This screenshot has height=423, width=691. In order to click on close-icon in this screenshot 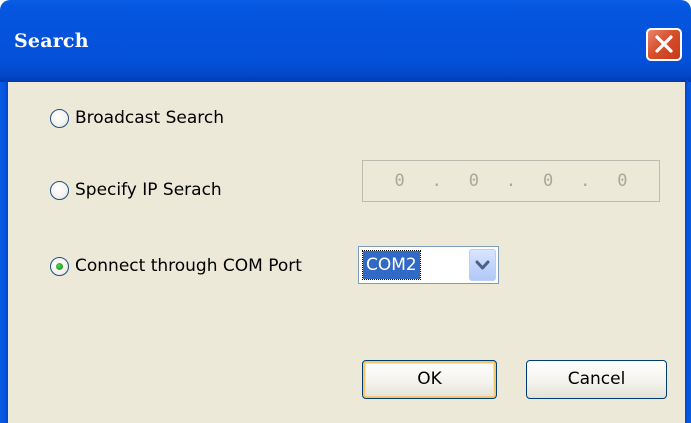, I will do `click(664, 44)`.